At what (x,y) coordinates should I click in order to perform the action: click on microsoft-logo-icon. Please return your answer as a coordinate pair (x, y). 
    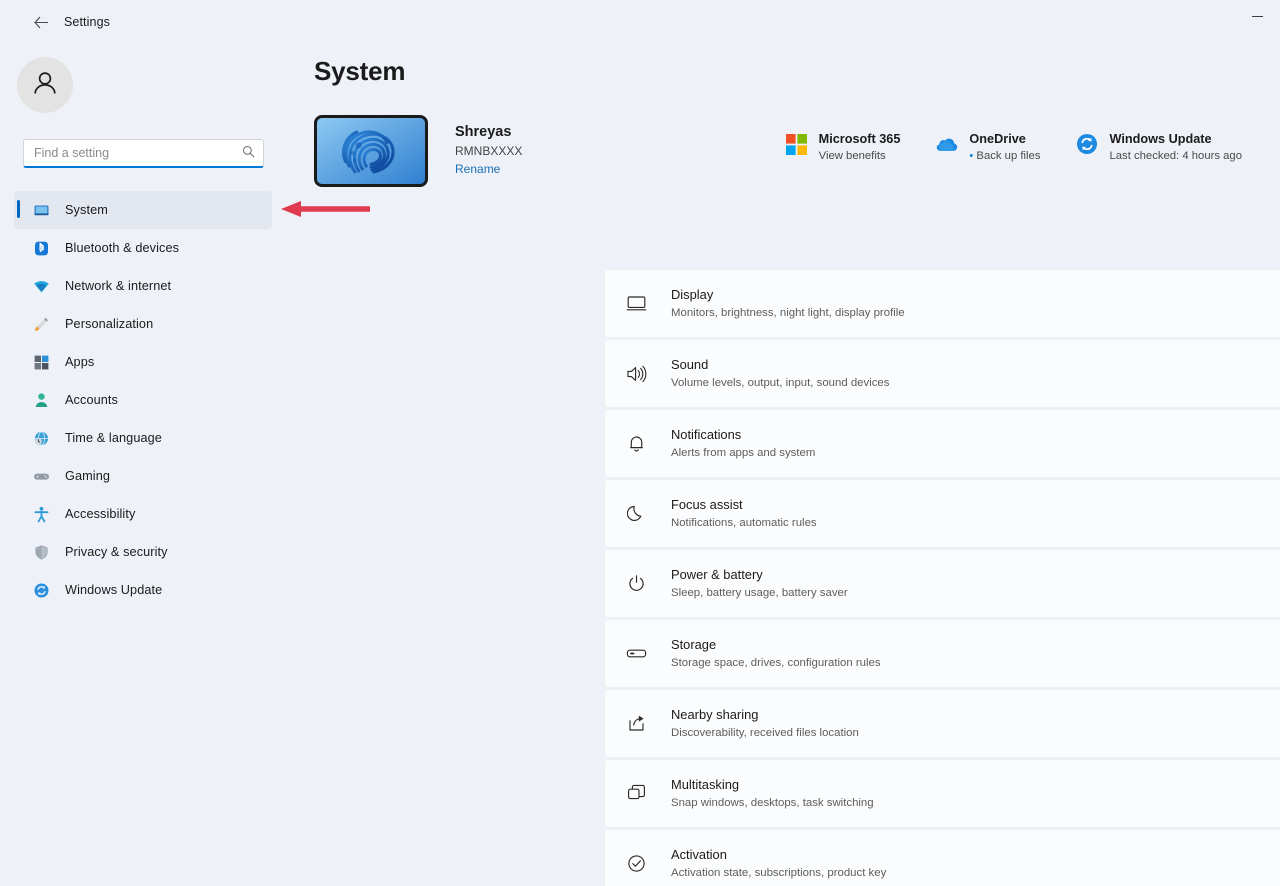
    Looking at the image, I should click on (797, 144).